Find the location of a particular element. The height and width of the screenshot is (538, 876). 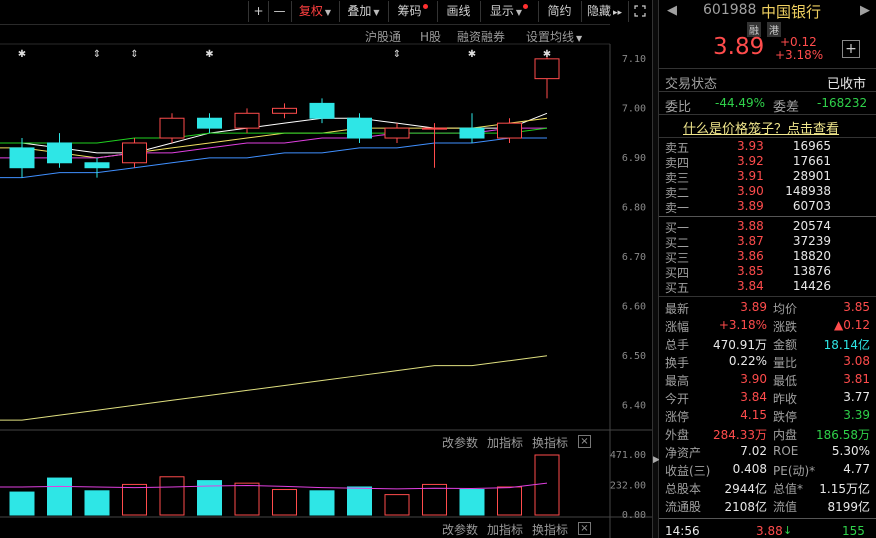

display-button: 显示 ▼ is located at coordinates (508, 11).